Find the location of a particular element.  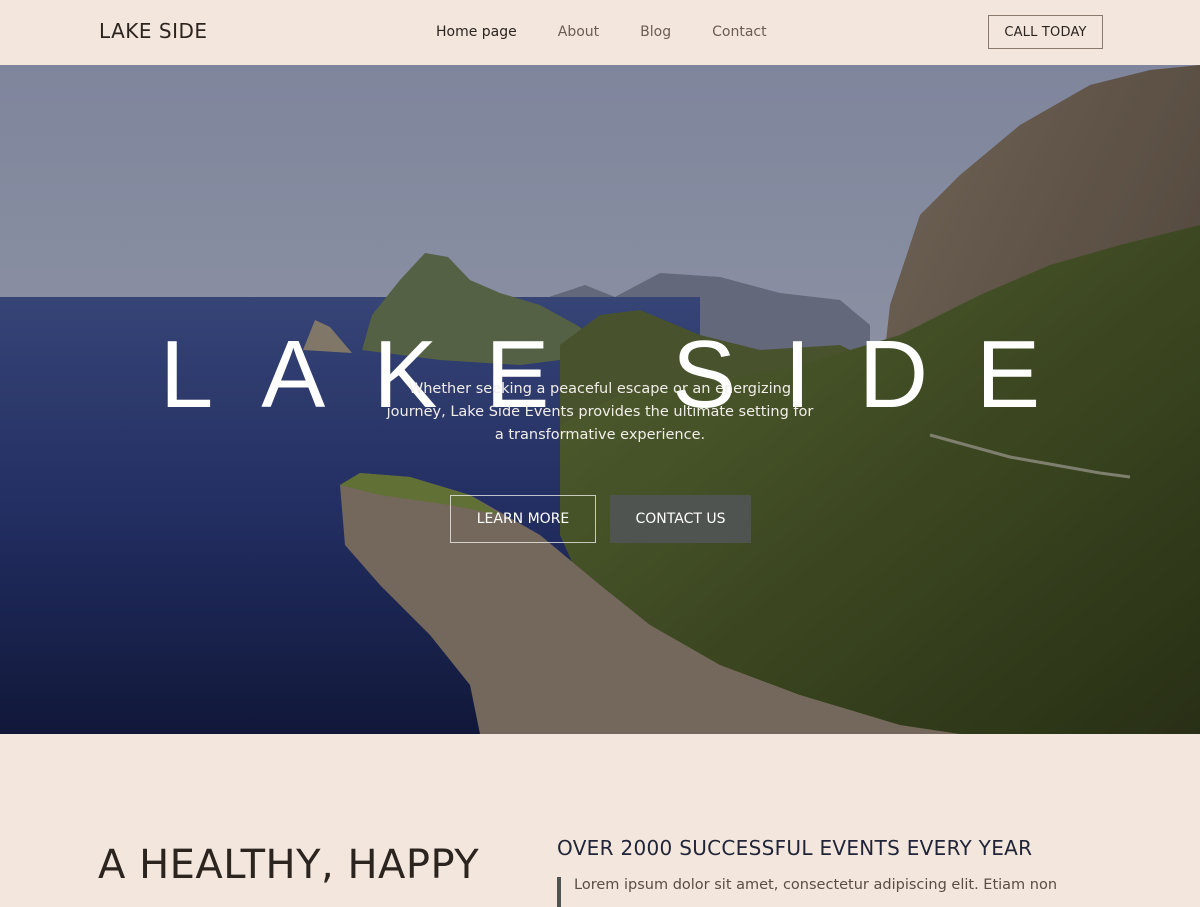

section-heading: A HEALTHY, HAPPY is located at coordinates (289, 865).